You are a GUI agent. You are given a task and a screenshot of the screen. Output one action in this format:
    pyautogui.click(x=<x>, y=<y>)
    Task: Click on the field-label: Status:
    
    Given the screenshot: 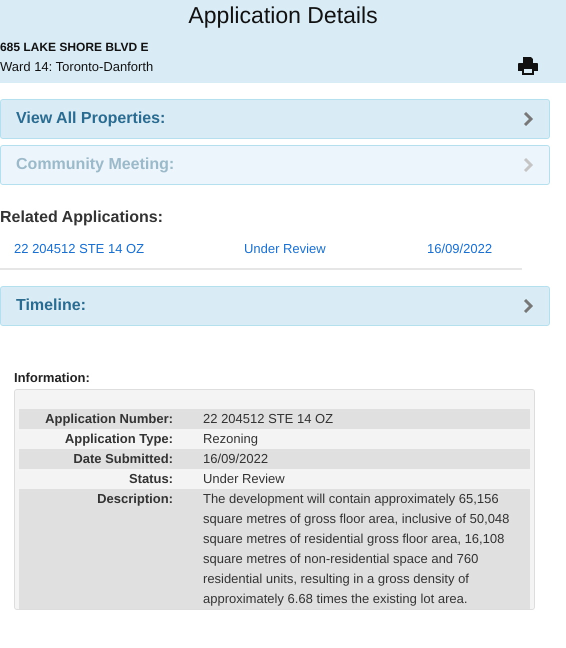 What is the action you would take?
    pyautogui.click(x=150, y=479)
    